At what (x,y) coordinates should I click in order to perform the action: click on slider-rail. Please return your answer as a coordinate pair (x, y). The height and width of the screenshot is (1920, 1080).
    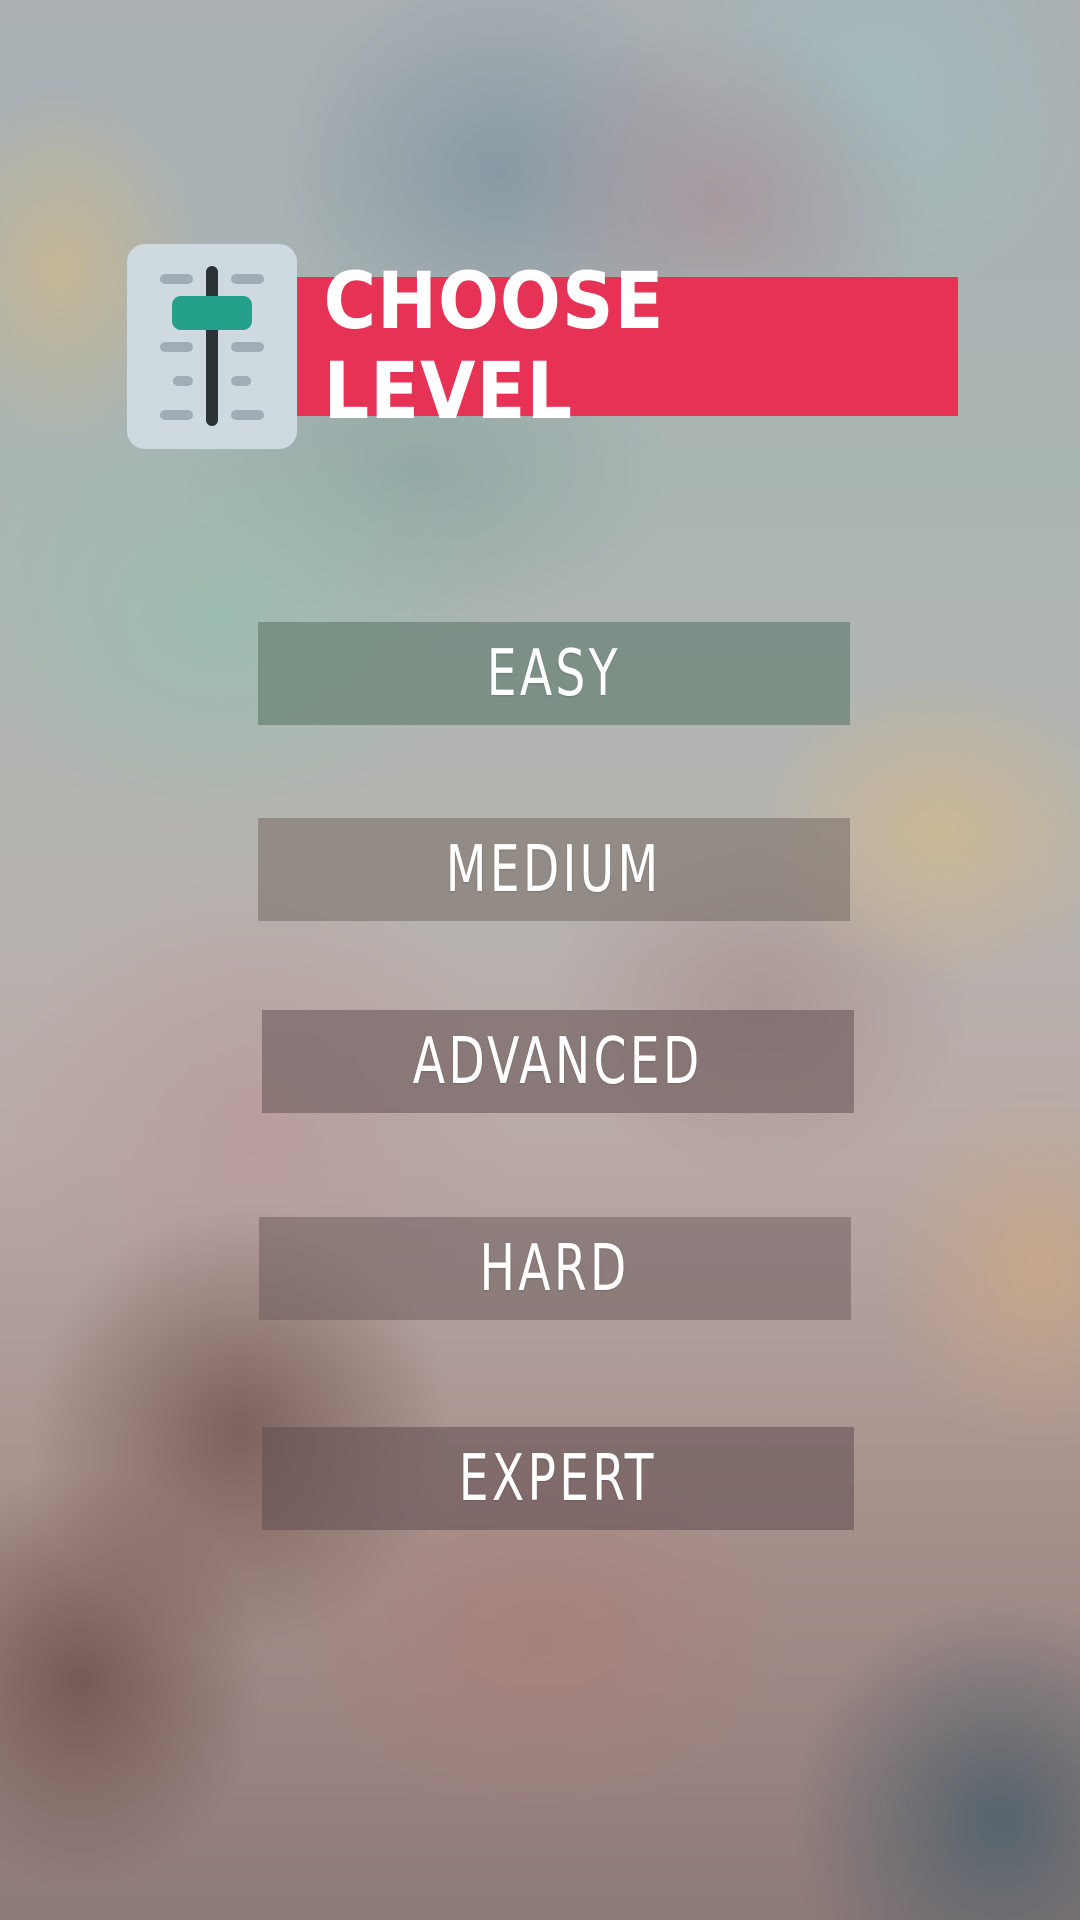
    Looking at the image, I should click on (212, 346).